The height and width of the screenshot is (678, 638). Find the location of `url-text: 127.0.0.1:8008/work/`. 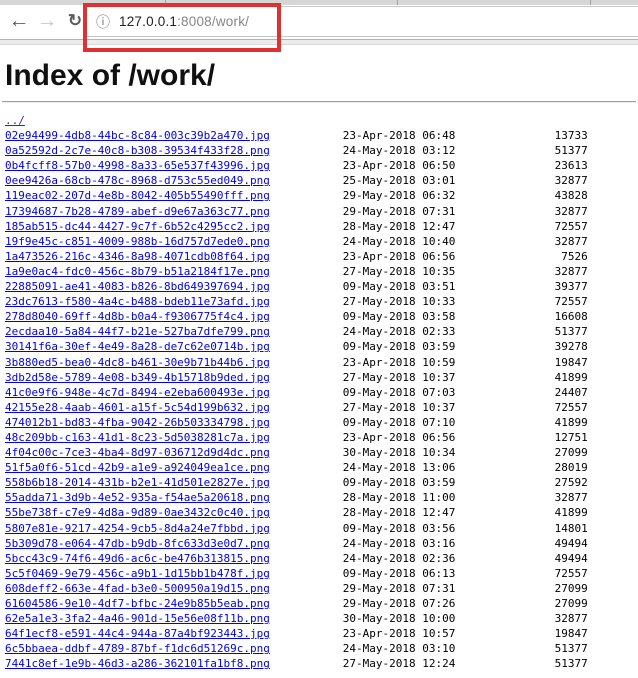

url-text: 127.0.0.1:8008/work/ is located at coordinates (184, 21).